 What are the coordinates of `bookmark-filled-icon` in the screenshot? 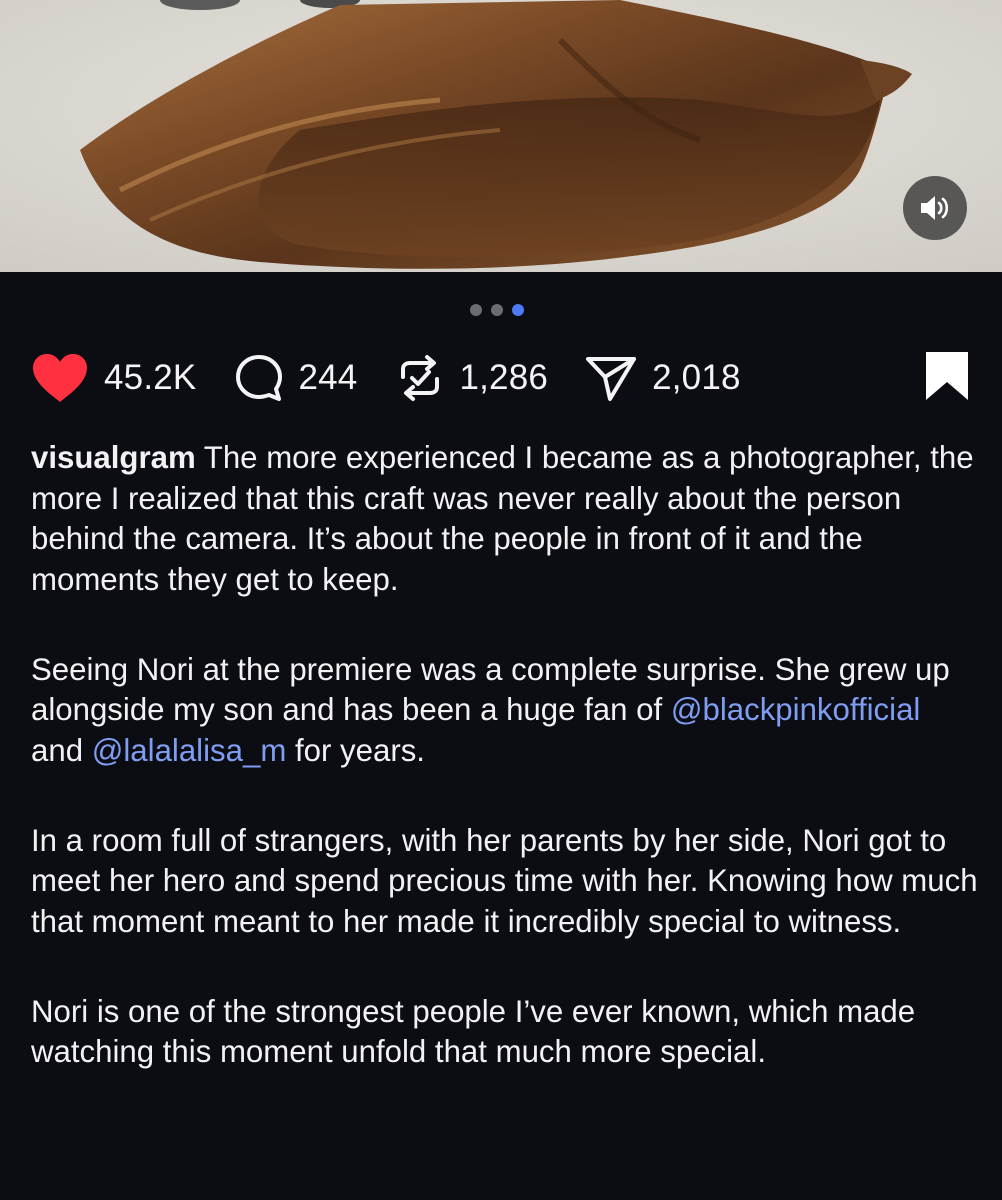 It's located at (947, 375).